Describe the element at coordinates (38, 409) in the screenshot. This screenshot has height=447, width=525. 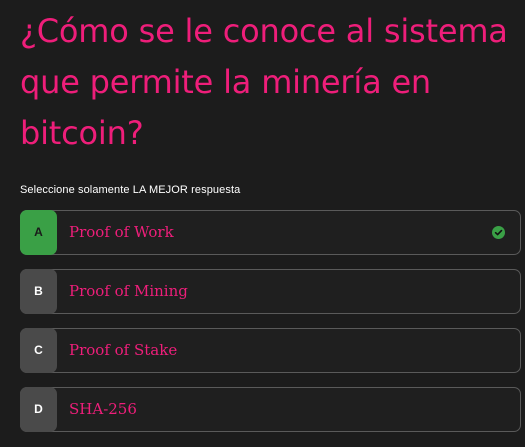
I see `option-letter-badge: D` at that location.